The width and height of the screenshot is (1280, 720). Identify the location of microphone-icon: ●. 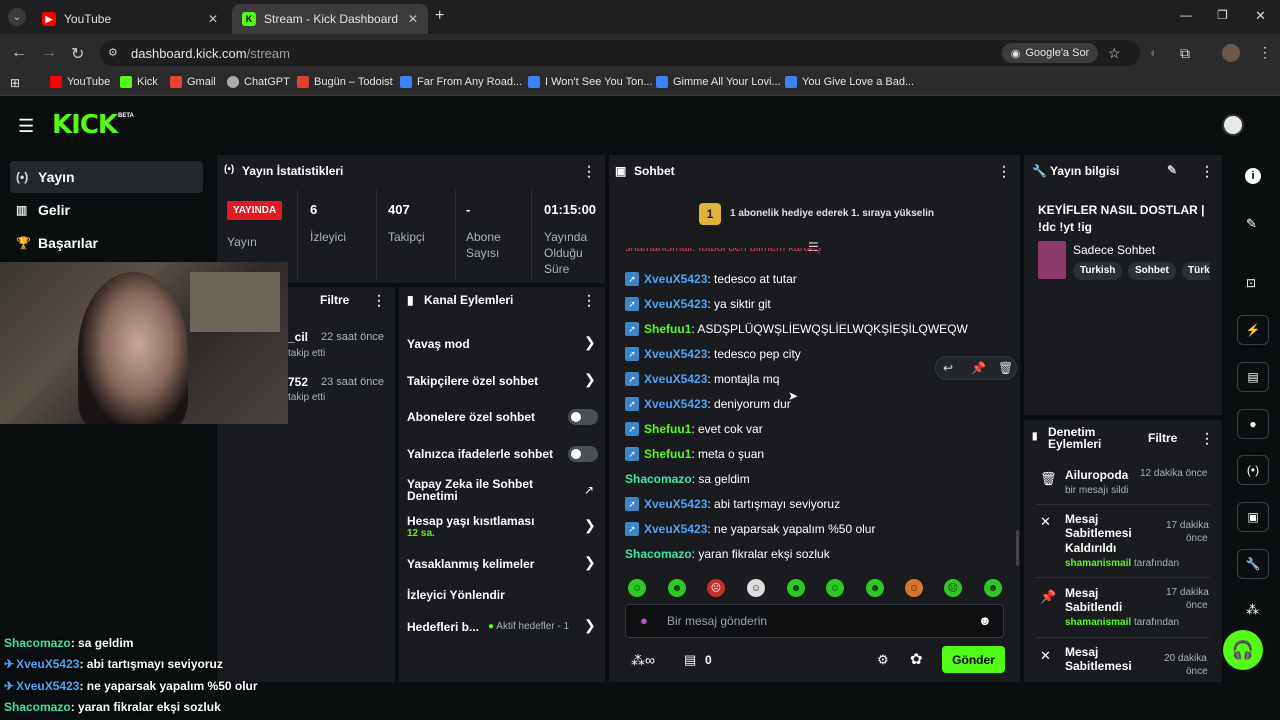
(644, 620).